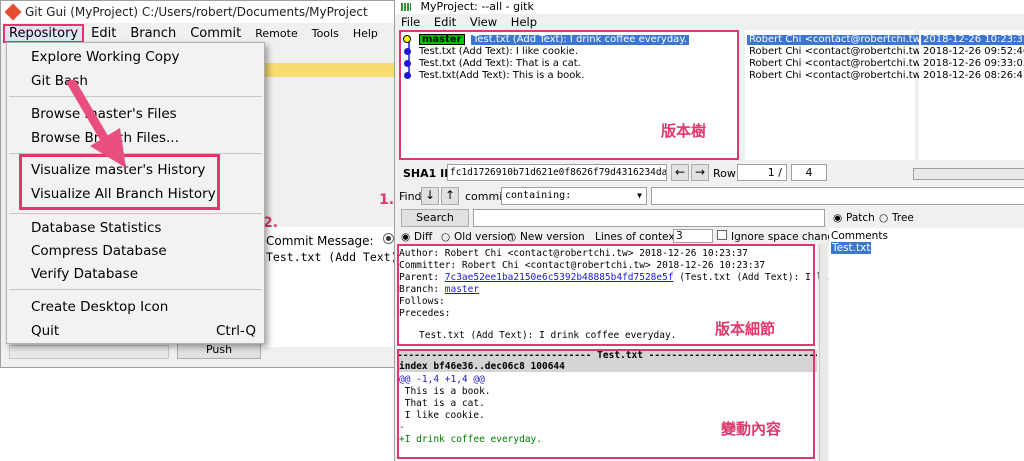 The width and height of the screenshot is (1024, 461). Describe the element at coordinates (105, 57) in the screenshot. I see `menu-item-explore-working-copy: Explore Working Copy` at that location.